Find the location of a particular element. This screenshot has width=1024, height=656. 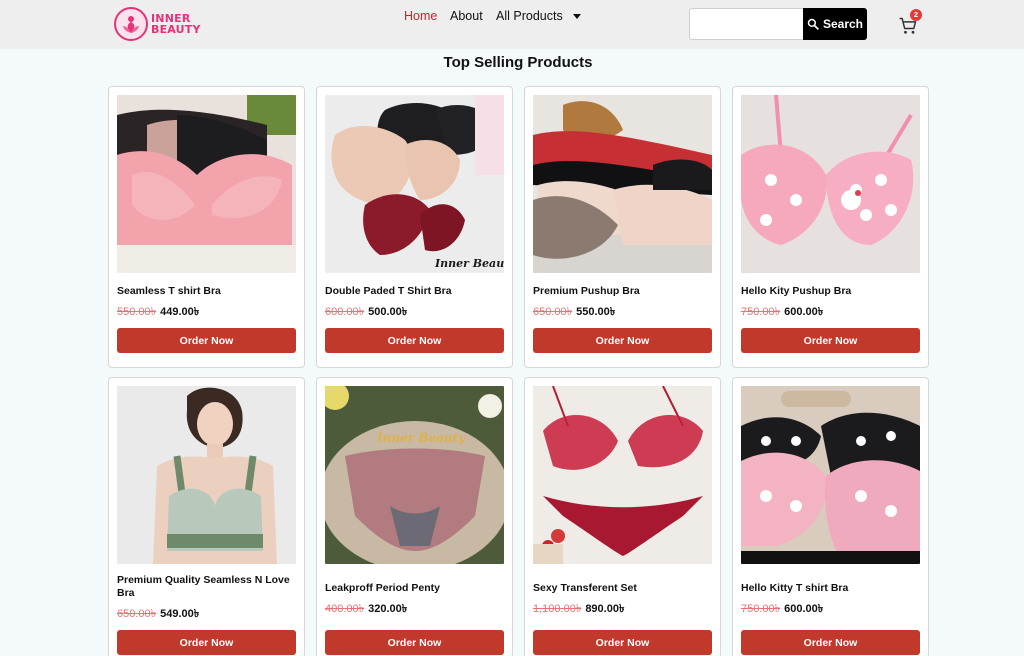

new-price: 320.00৳ is located at coordinates (388, 609).